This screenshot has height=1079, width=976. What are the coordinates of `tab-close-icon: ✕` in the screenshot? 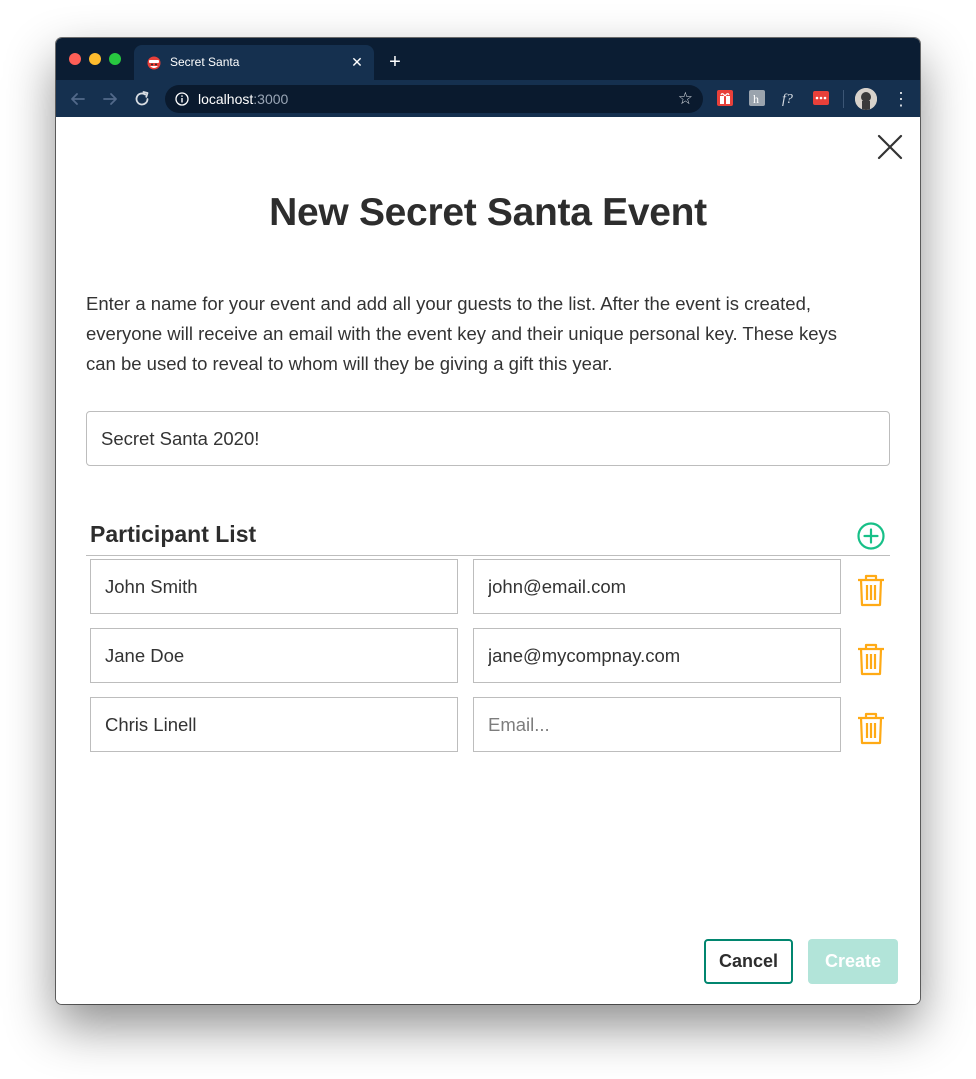 It's located at (357, 62).